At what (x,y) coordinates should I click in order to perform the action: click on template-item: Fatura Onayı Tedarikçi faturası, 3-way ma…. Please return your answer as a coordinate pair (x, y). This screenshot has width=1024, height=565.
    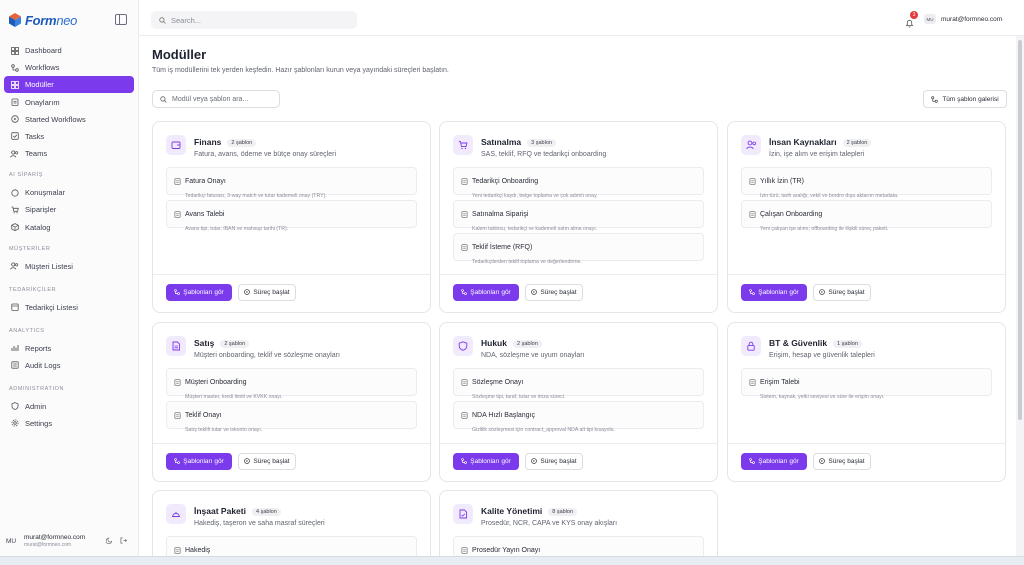
    Looking at the image, I should click on (291, 183).